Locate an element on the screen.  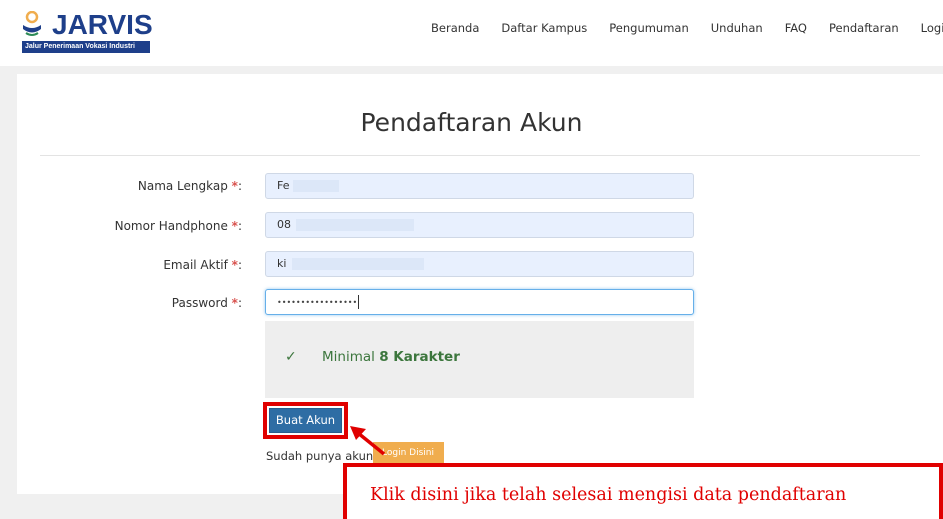
brand-tagline: Jalur Penerimaan Vokasi Industri is located at coordinates (86, 47).